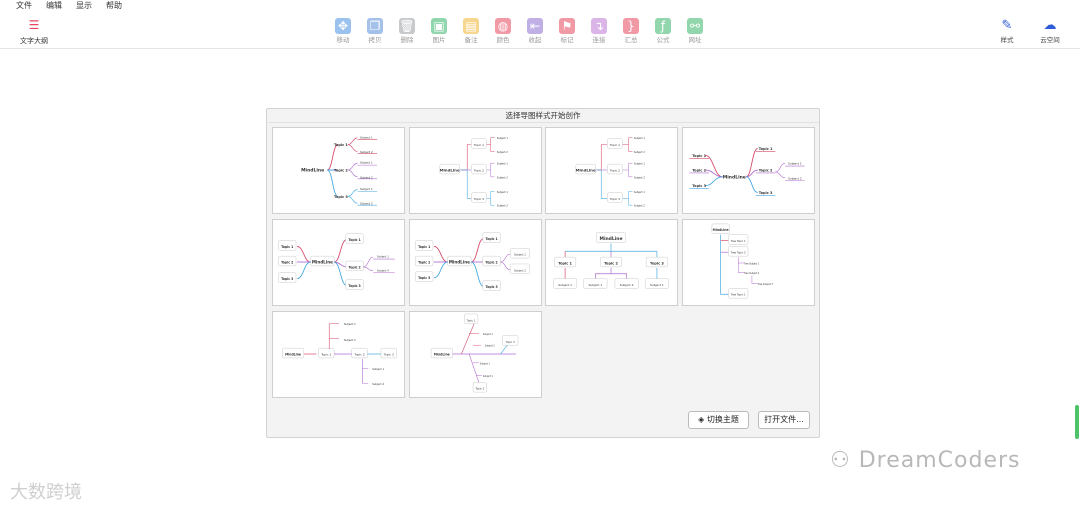 This screenshot has height=510, width=1080. Describe the element at coordinates (765, 284) in the screenshot. I see `subject-node: Tree Subject 3` at that location.